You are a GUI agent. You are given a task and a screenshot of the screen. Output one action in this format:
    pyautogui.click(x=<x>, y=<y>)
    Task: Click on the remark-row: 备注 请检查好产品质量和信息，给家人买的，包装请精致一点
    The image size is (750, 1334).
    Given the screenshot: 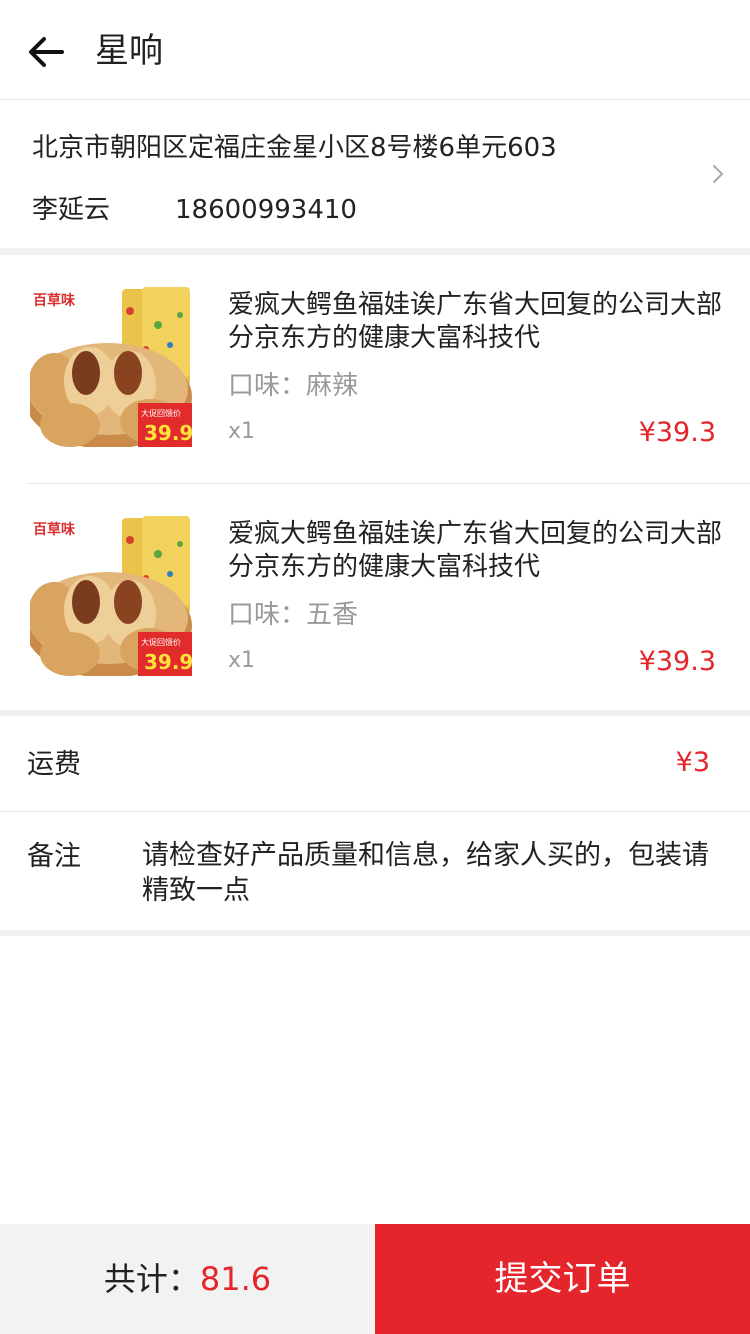 What is the action you would take?
    pyautogui.click(x=375, y=871)
    